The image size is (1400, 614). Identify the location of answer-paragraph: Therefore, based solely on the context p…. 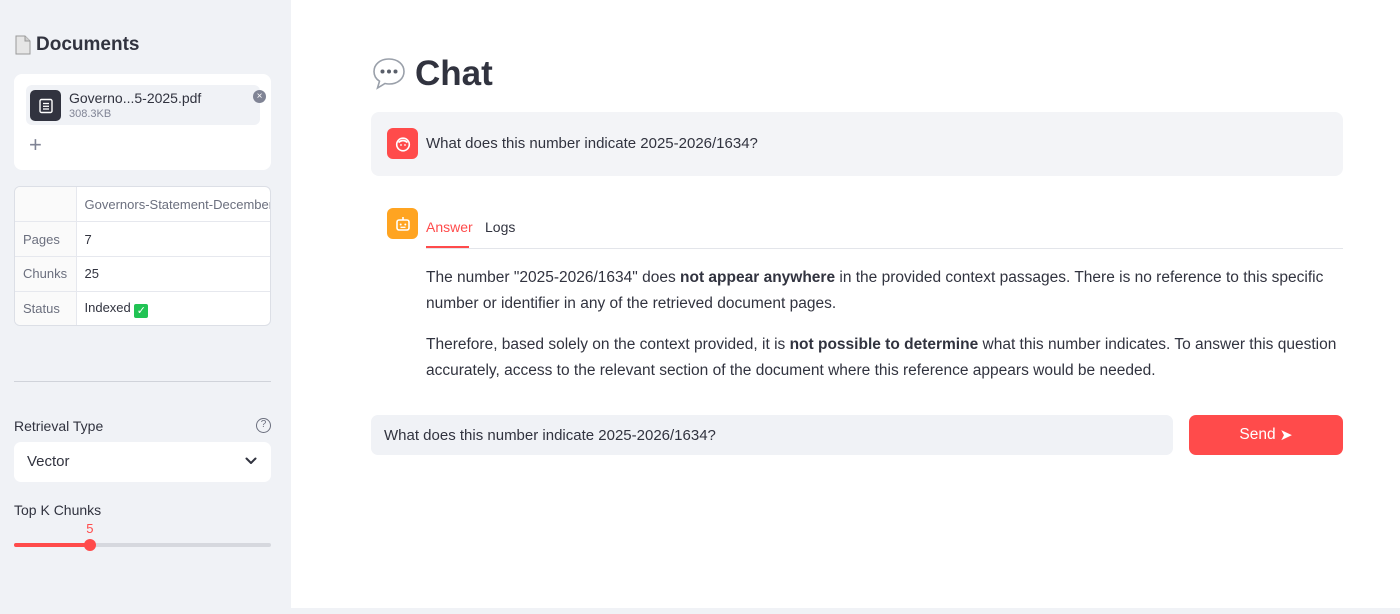
(885, 358).